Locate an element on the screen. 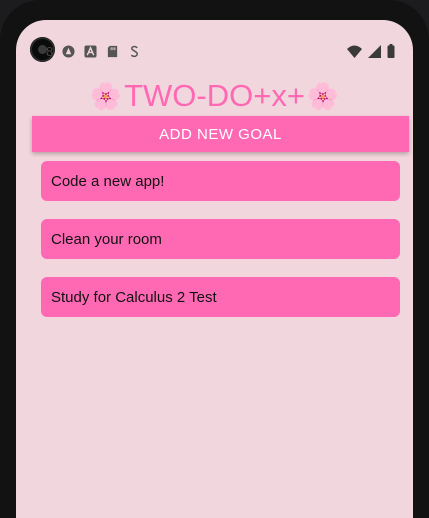  android-auto-icon is located at coordinates (68, 51).